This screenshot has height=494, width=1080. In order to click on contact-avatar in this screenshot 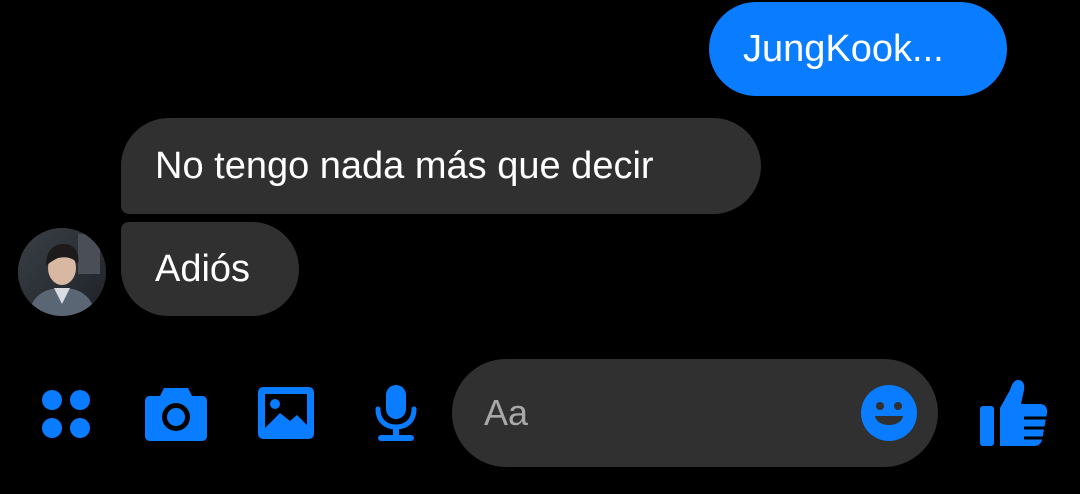, I will do `click(62, 272)`.